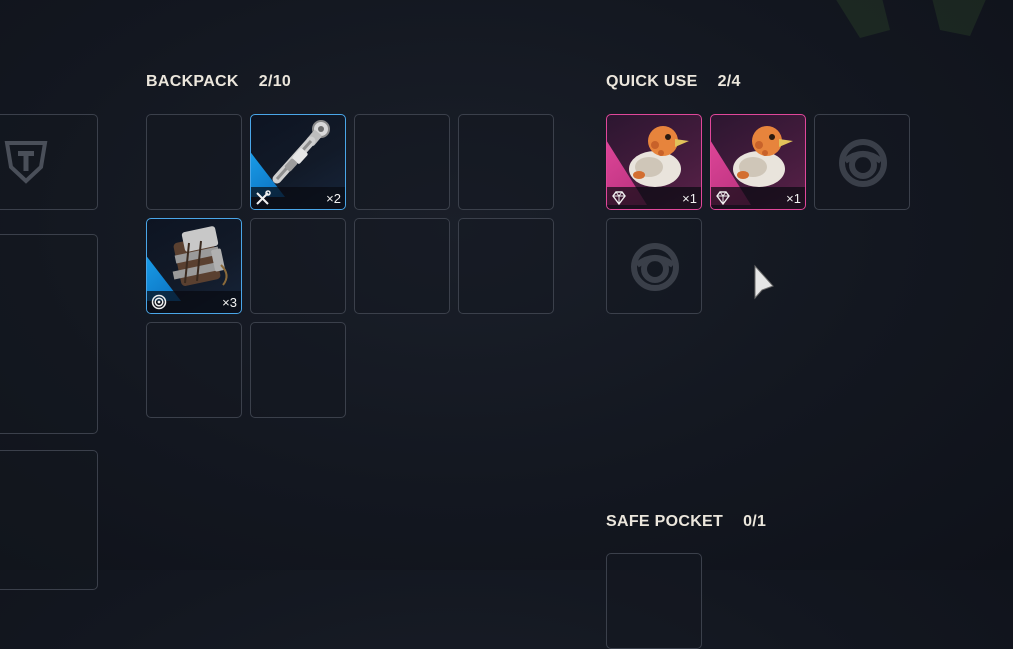  I want to click on lower-equipment-slot, so click(49, 520).